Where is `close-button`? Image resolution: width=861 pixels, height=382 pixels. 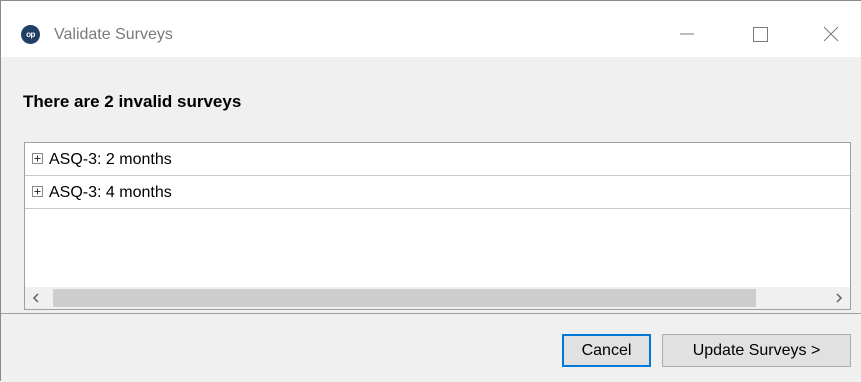 close-button is located at coordinates (831, 33).